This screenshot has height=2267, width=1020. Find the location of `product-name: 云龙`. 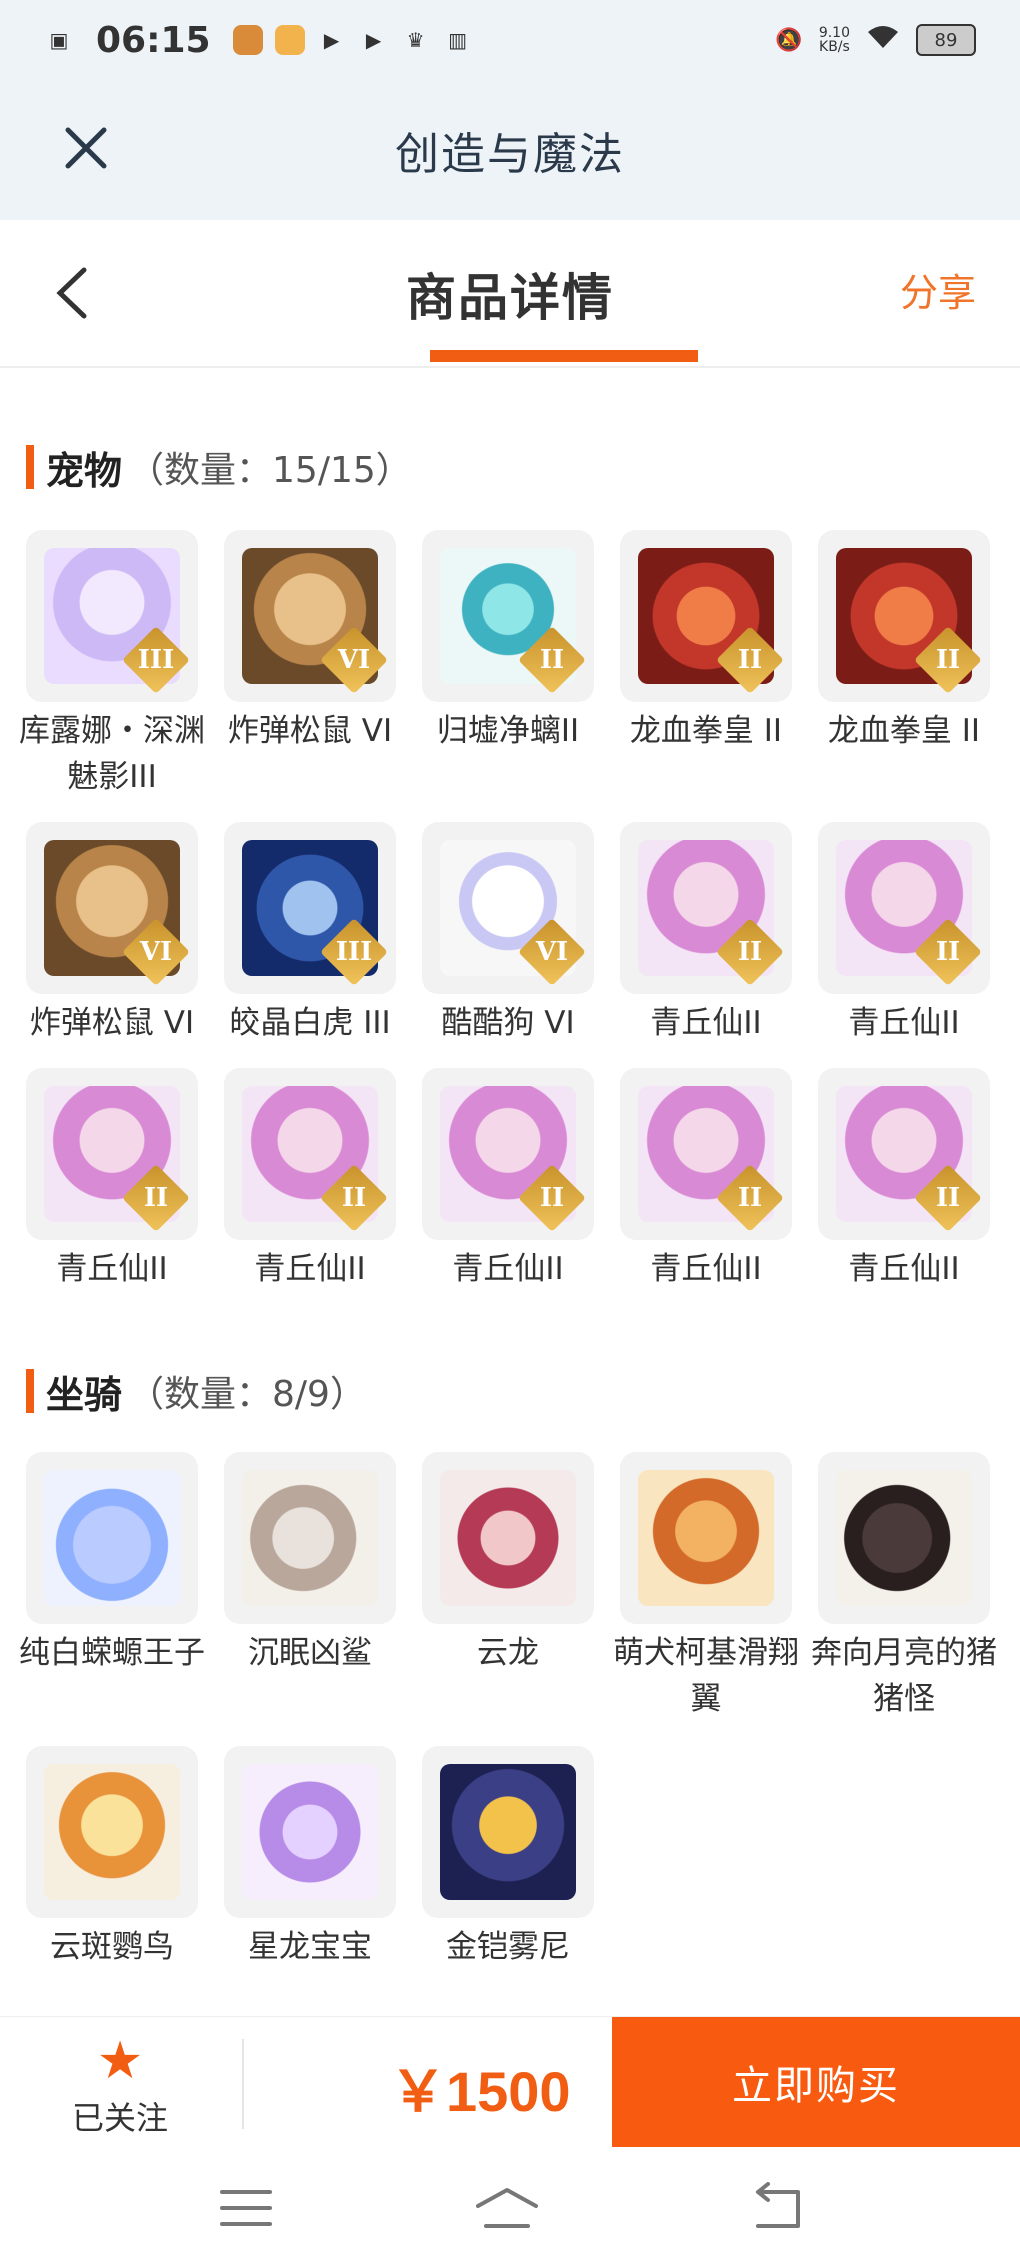

product-name: 云龙 is located at coordinates (508, 1653).